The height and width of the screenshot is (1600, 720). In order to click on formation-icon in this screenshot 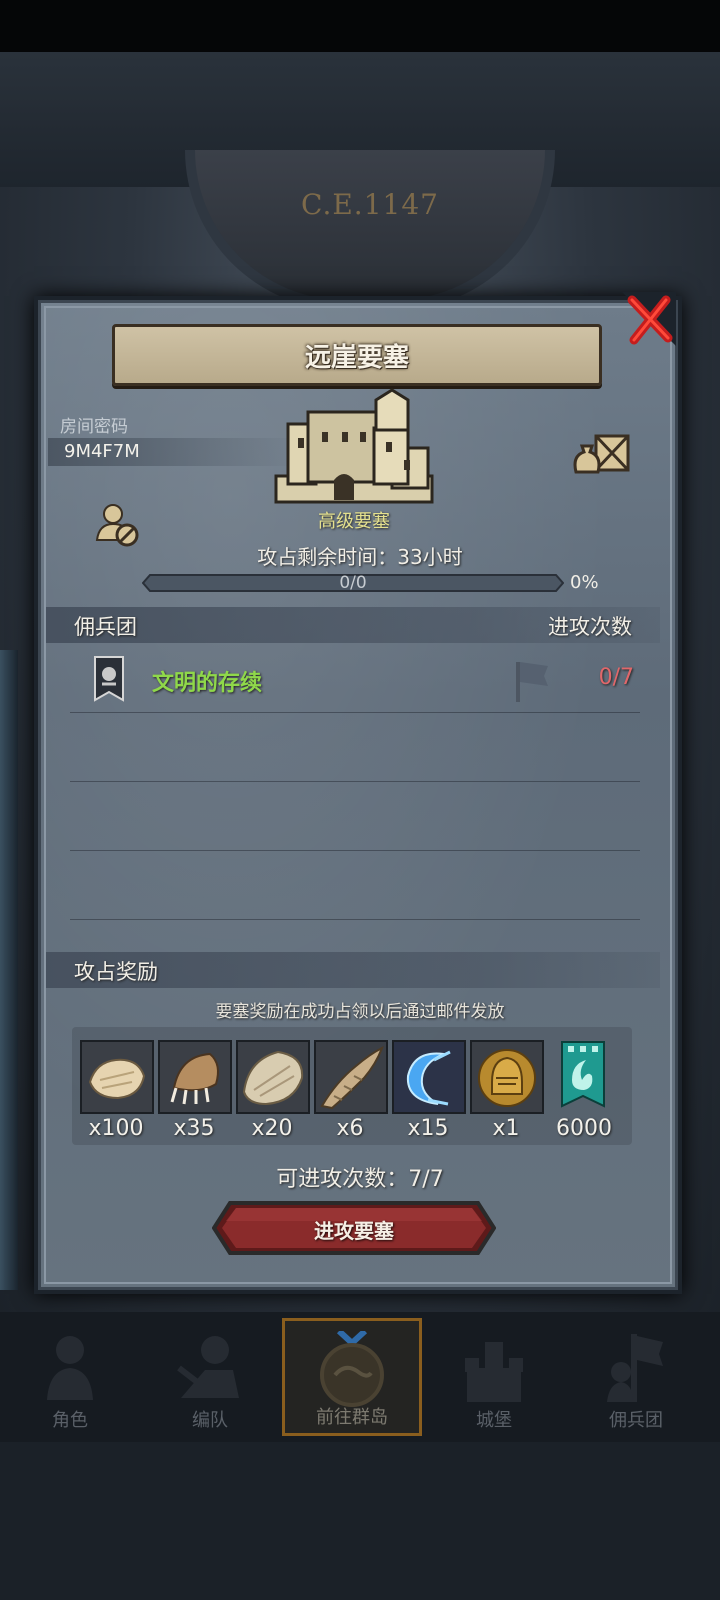, I will do `click(208, 1367)`.